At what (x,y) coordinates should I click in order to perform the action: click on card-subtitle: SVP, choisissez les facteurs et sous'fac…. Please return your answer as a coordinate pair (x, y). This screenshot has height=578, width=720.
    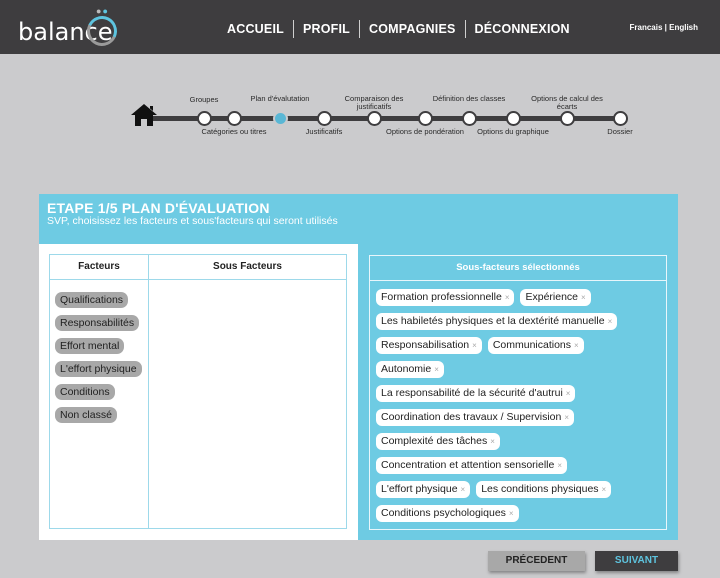
    Looking at the image, I should click on (192, 221).